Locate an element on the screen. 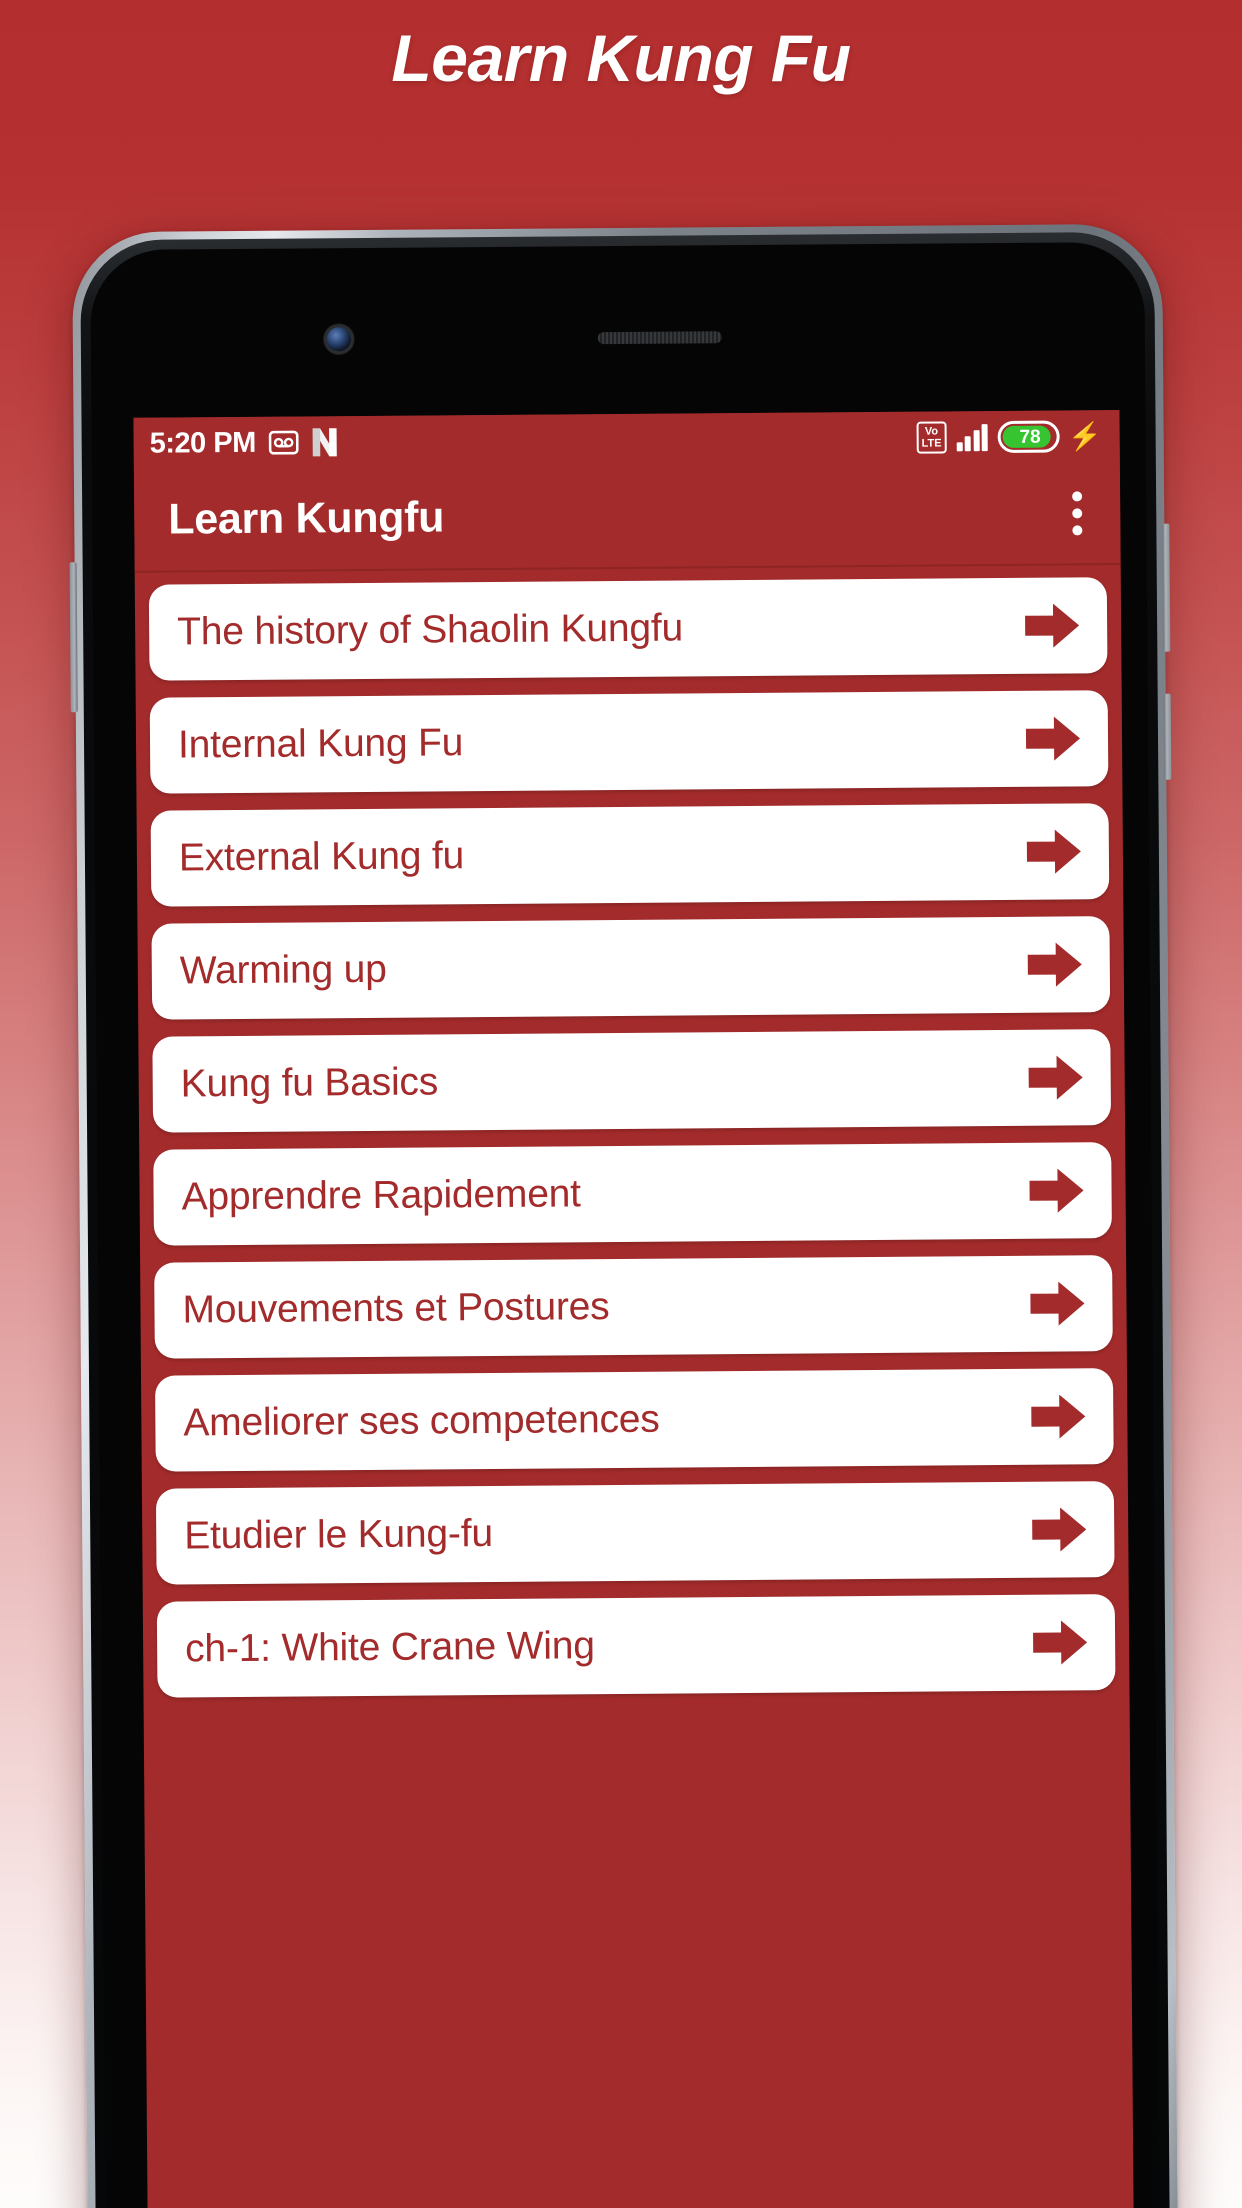 Image resolution: width=1242 pixels, height=2208 pixels. page-title: Learn Kung Fu is located at coordinates (621, 58).